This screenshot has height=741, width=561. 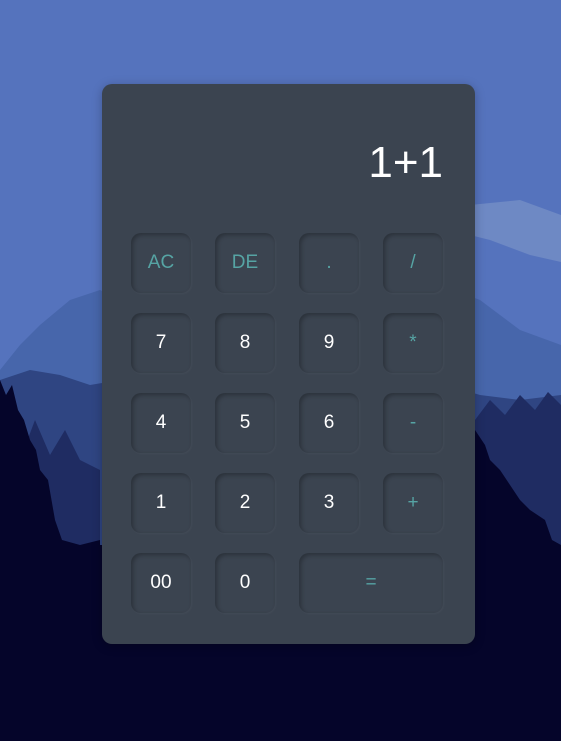 What do you see at coordinates (245, 503) in the screenshot?
I see `digit-2-button: 2` at bounding box center [245, 503].